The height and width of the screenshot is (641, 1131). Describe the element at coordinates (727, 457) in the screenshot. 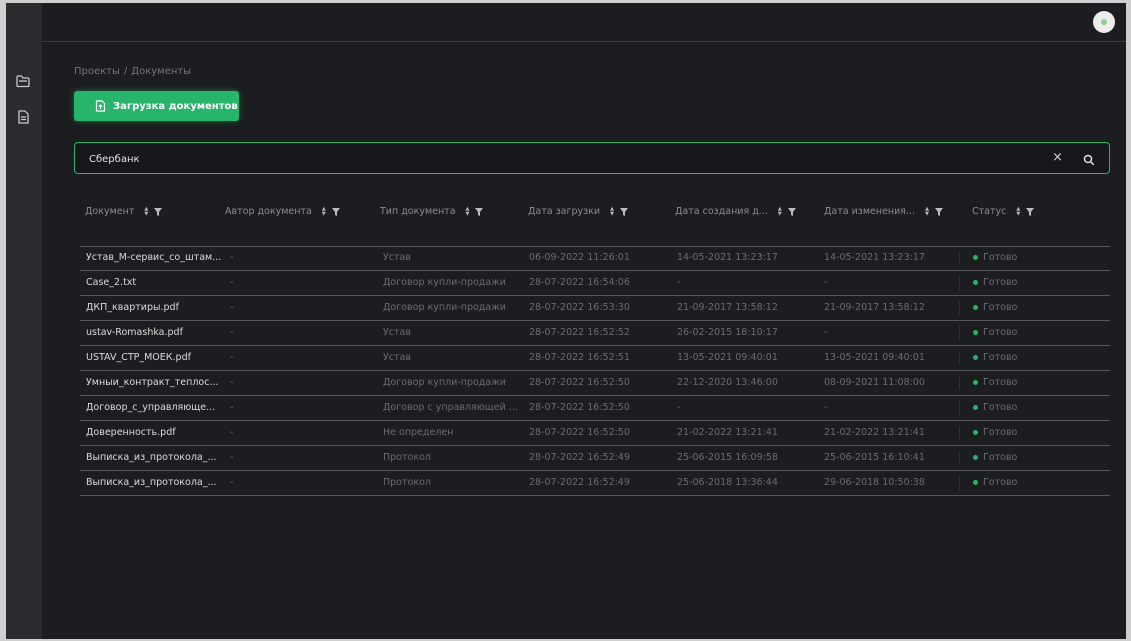

I see `cell-created-date: 25-06-2015 16:09:58` at that location.